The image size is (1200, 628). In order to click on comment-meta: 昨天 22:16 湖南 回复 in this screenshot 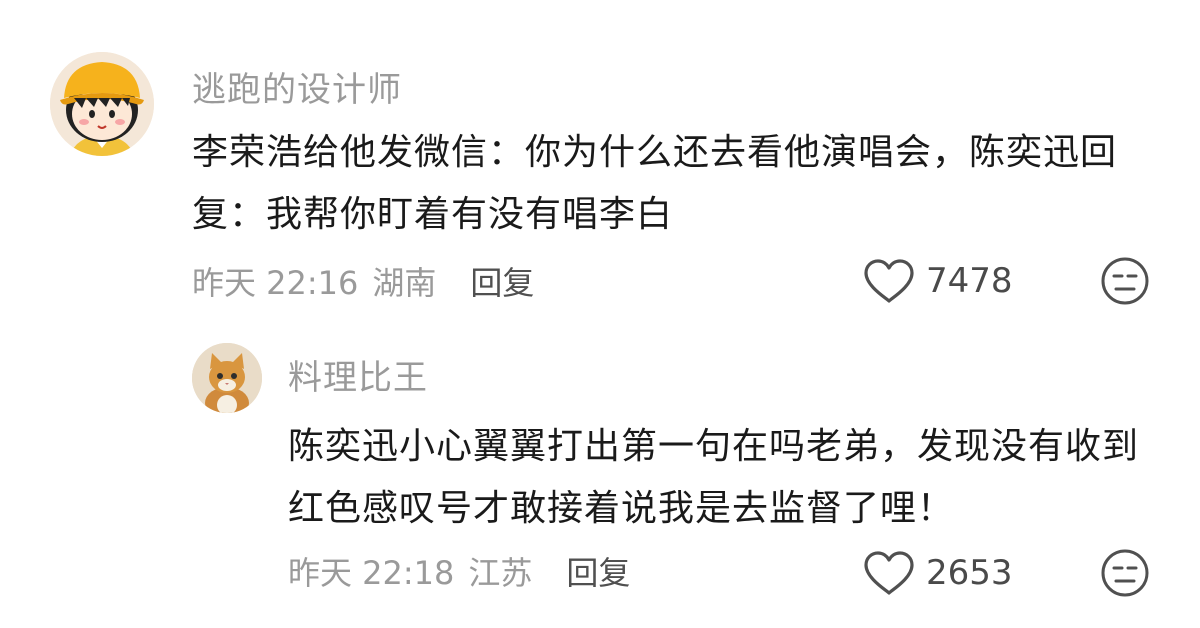, I will do `click(363, 281)`.